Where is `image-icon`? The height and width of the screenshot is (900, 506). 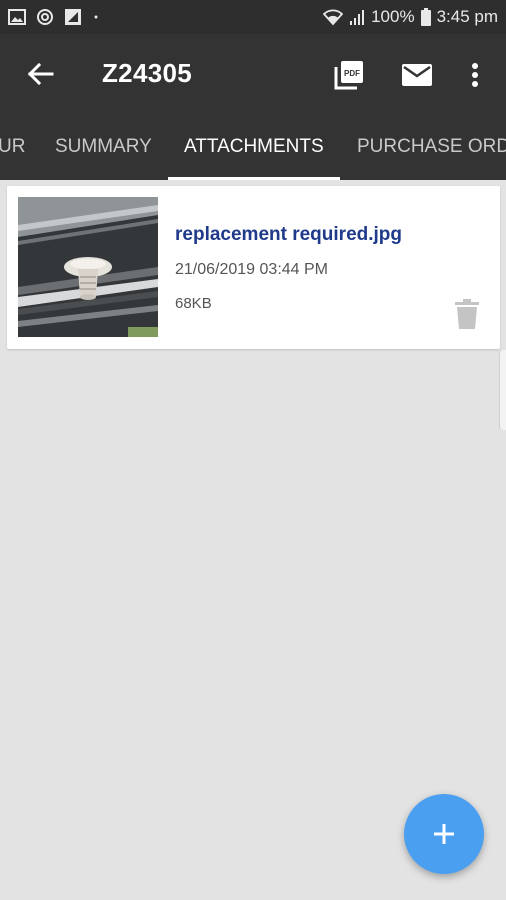
image-icon is located at coordinates (17, 17).